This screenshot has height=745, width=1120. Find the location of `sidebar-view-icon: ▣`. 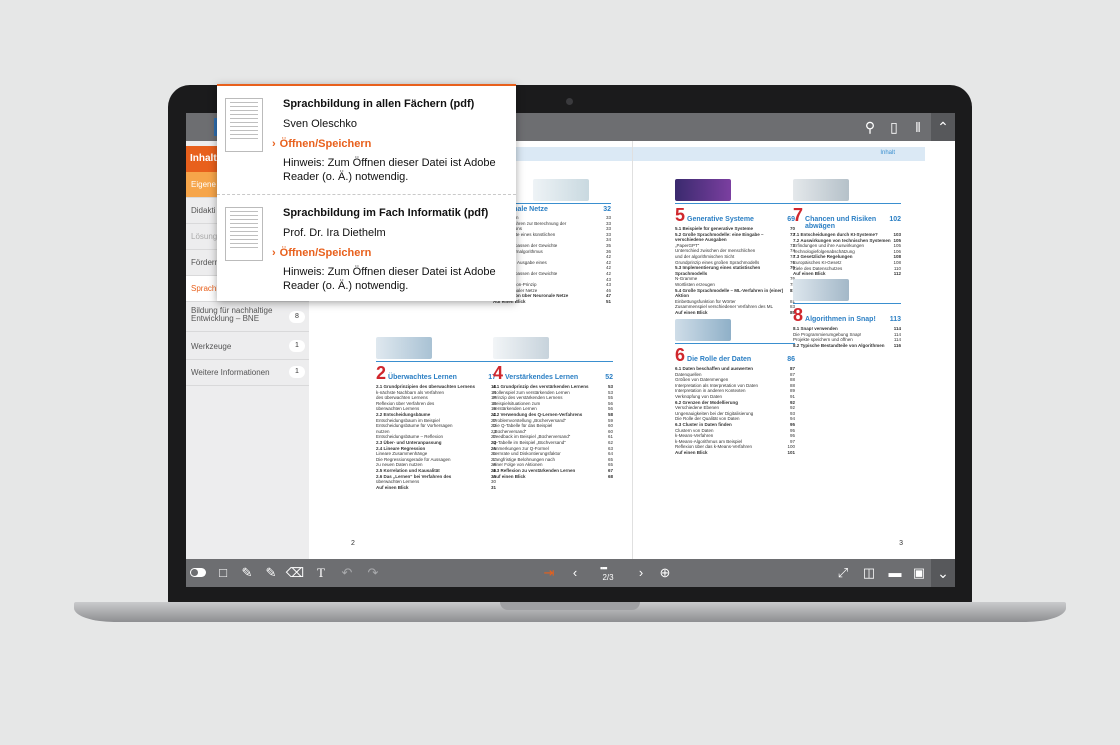

sidebar-view-icon: ▣ is located at coordinates (919, 573).